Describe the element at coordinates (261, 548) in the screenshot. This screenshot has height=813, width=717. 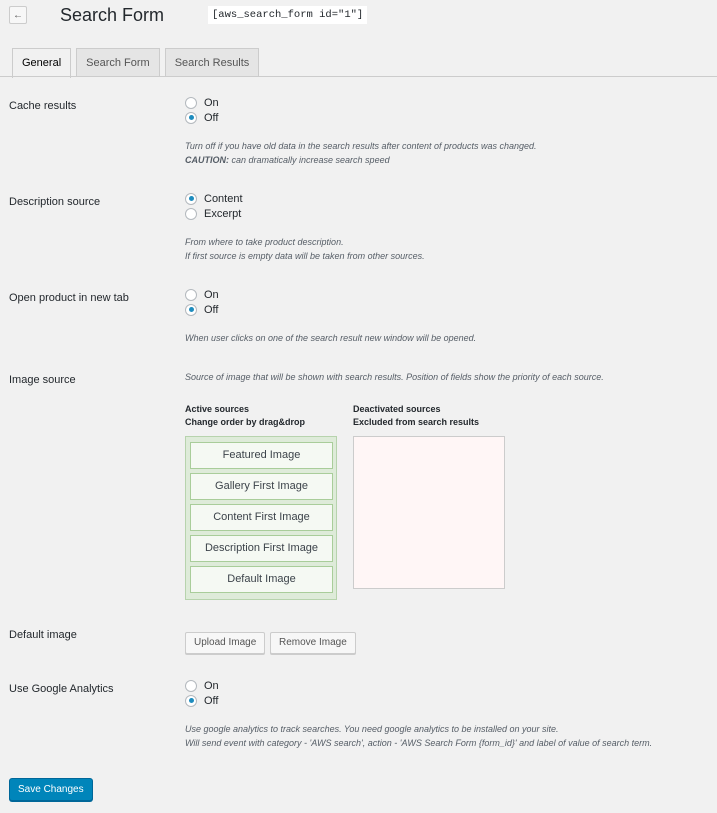
I see `source-item-description-first-image: Description First Image` at that location.